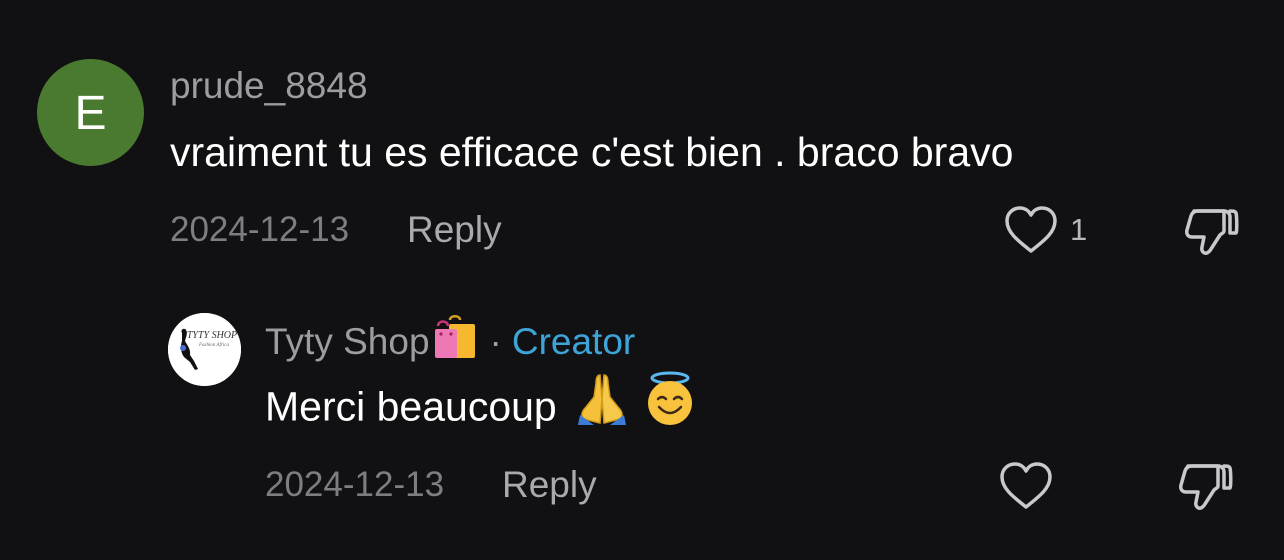  I want to click on creator-username: Tyty Shop, so click(347, 341).